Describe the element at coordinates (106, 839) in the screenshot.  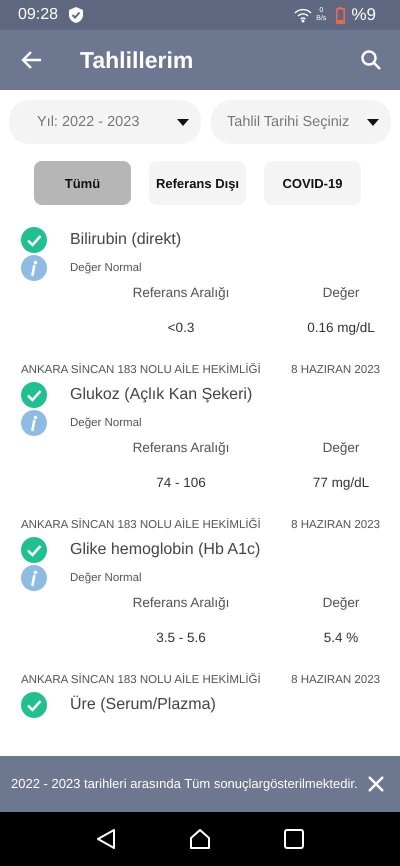
I see `back-icon` at that location.